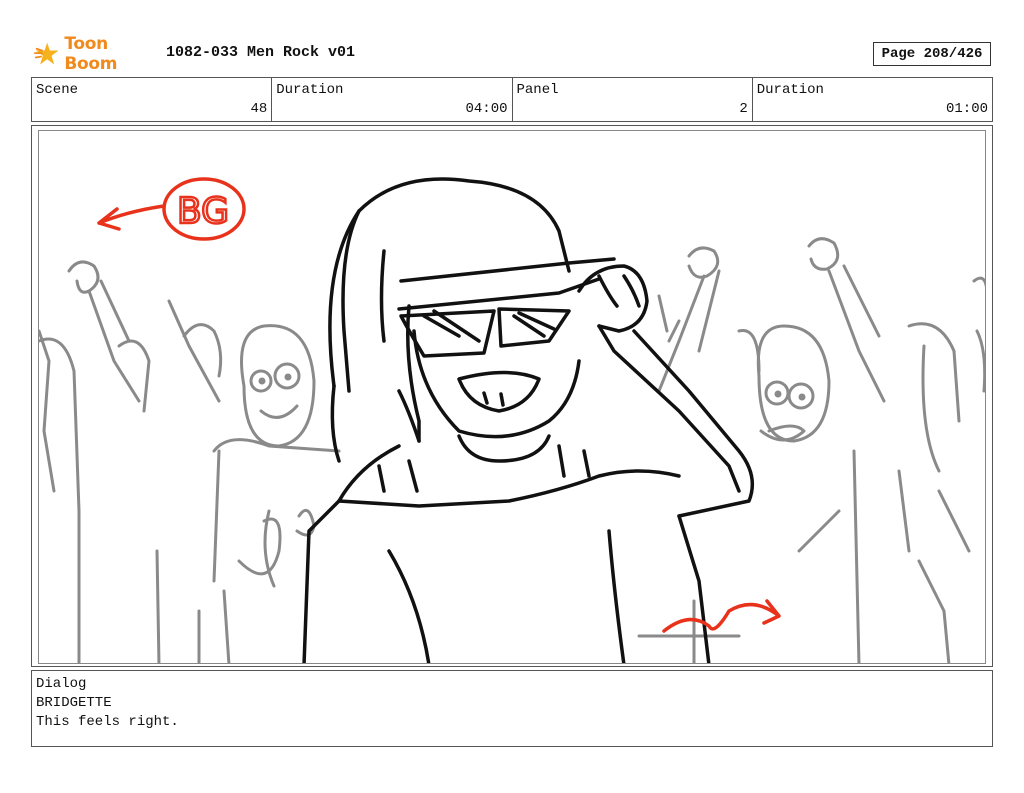  What do you see at coordinates (261, 52) in the screenshot?
I see `document-title: 1082-033 Men Rock v01` at bounding box center [261, 52].